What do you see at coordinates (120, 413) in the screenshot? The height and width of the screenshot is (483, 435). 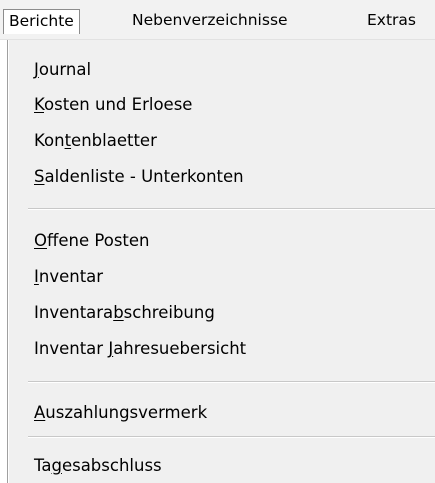 I see `menu-item-auszahlungsvermerk: Auszahlungsvermerk` at bounding box center [120, 413].